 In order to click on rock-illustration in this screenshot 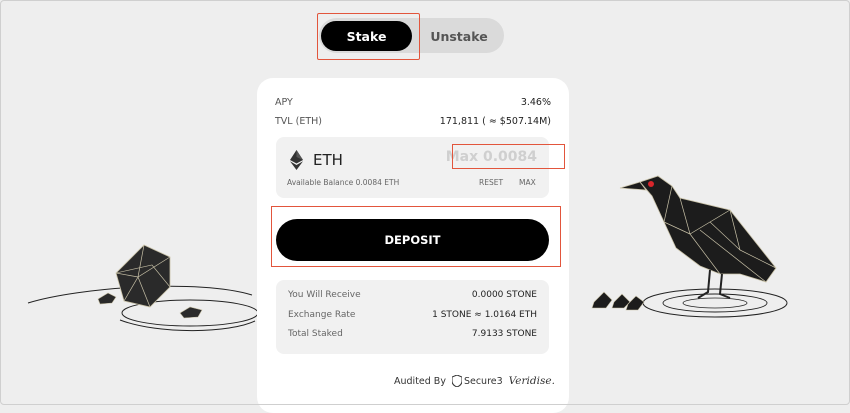, I will do `click(143, 288)`.